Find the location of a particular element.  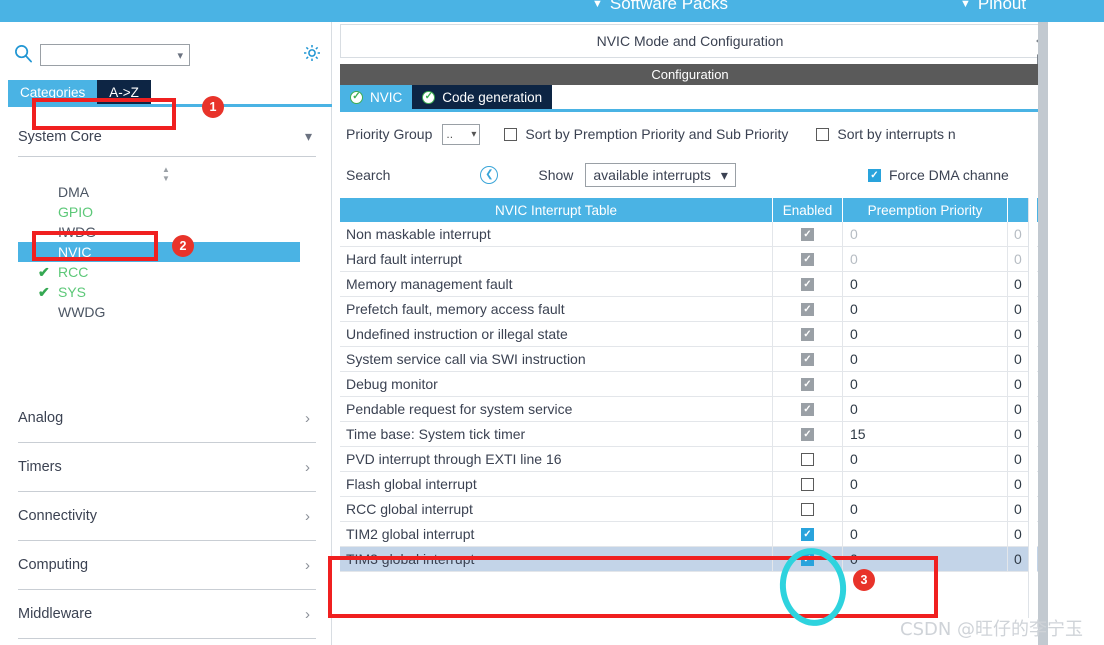

table-row: TIM2 global interrupt 0 0 is located at coordinates (690, 534).